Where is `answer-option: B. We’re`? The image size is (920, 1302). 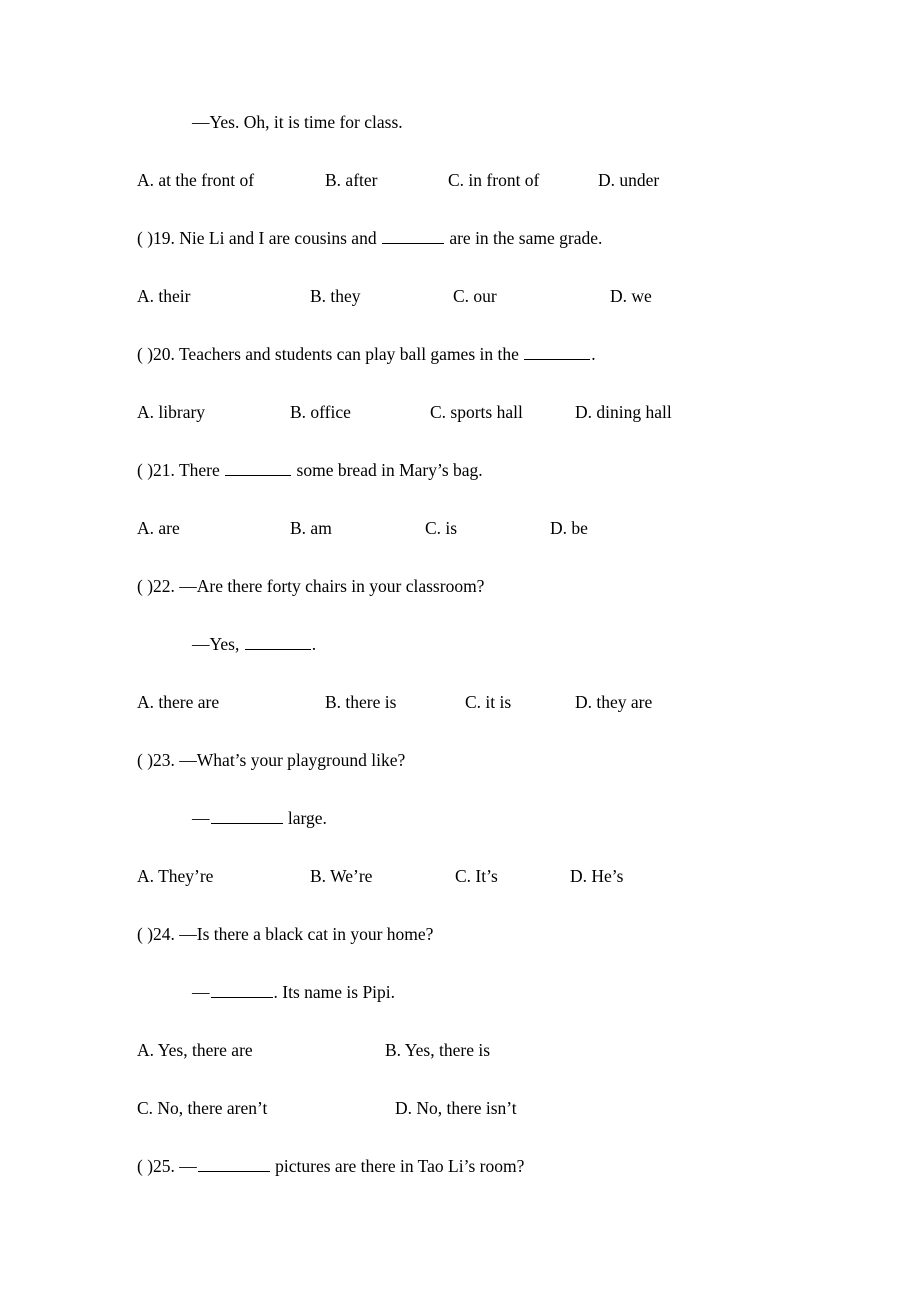 answer-option: B. We’re is located at coordinates (341, 876).